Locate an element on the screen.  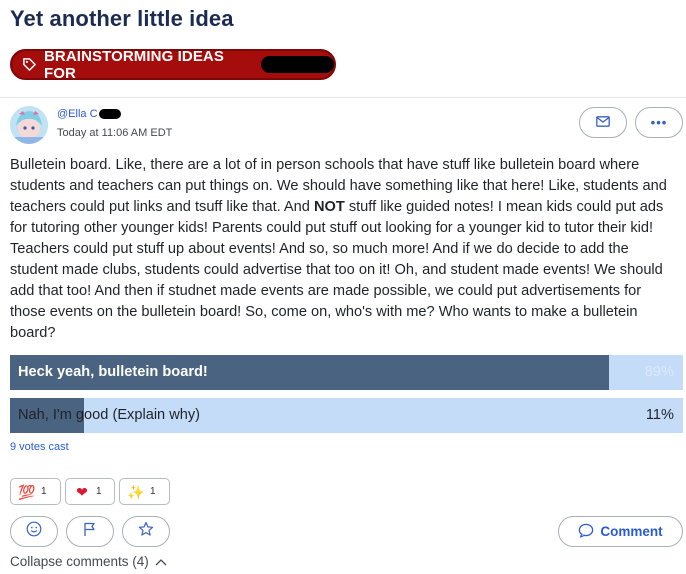
poll-option: Heck yeah, bulletein board! 89% is located at coordinates (346, 372).